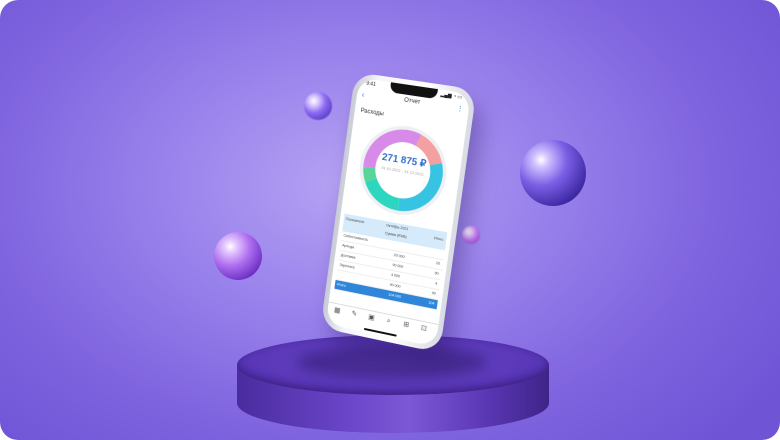 The height and width of the screenshot is (440, 780). I want to click on status-icons: ▂▄▆ ◔ ▭, so click(451, 96).